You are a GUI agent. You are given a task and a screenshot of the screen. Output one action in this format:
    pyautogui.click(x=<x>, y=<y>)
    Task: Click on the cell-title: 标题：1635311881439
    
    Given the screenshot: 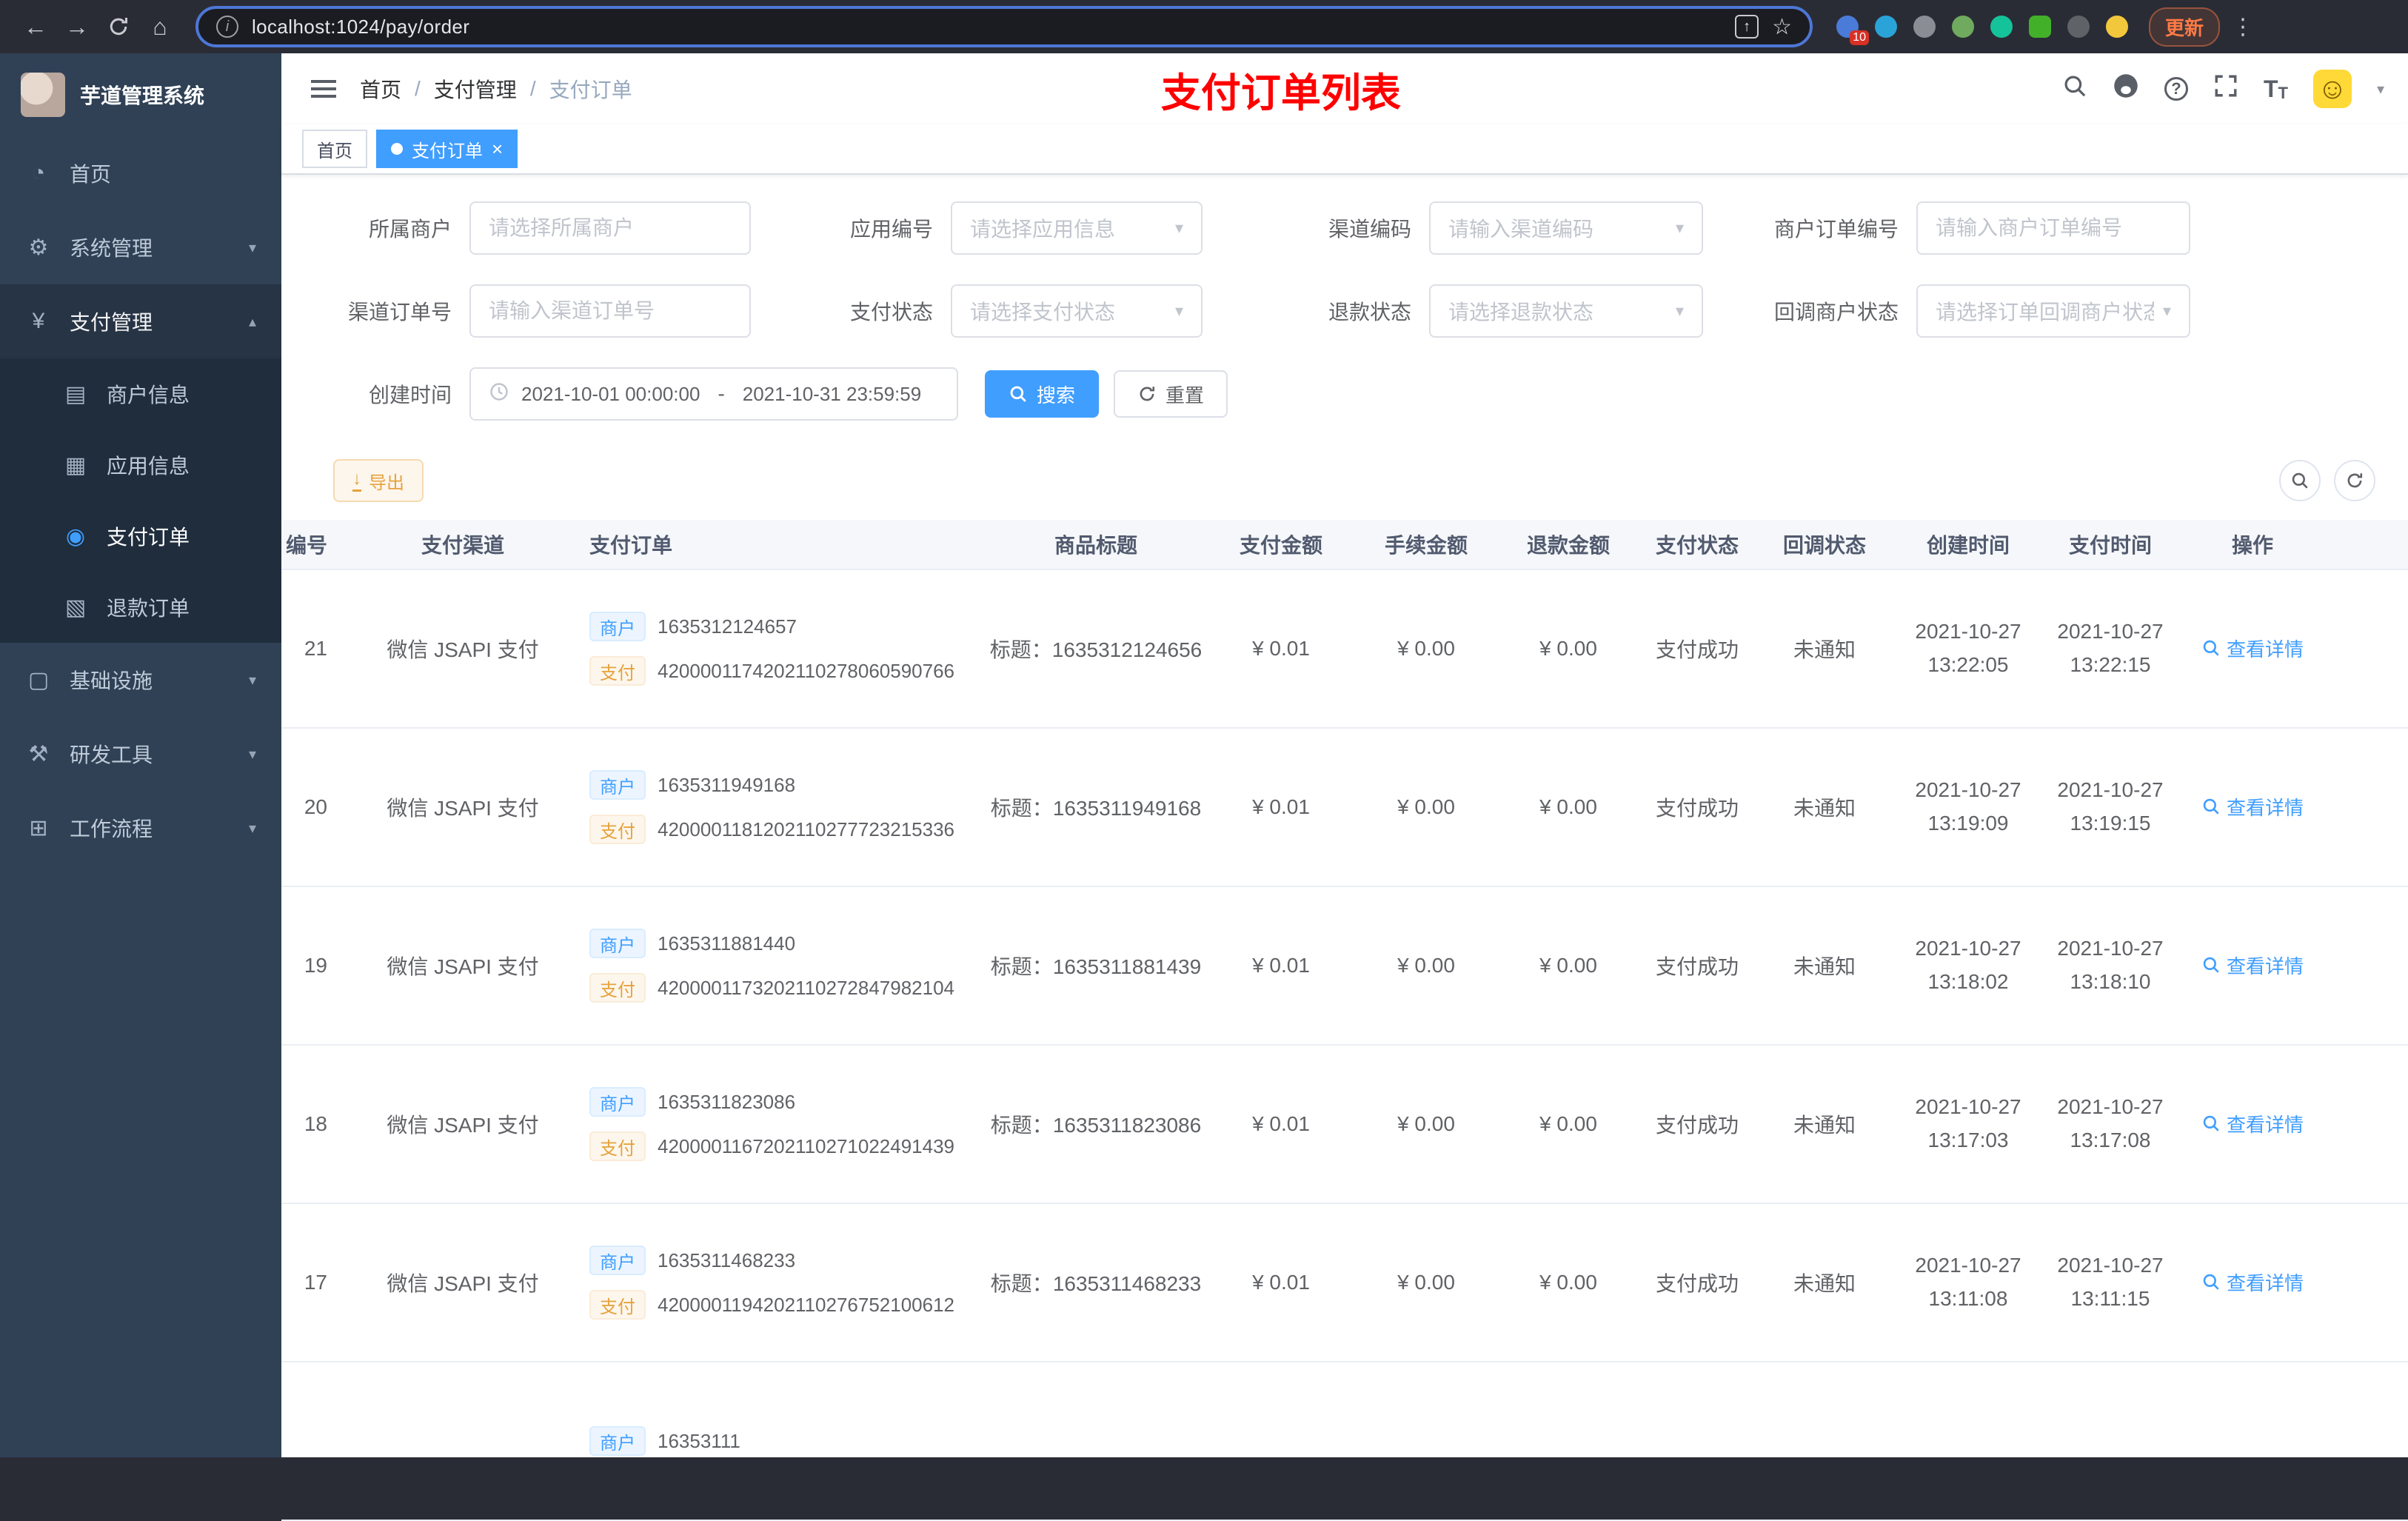 What is the action you would take?
    pyautogui.click(x=1096, y=965)
    